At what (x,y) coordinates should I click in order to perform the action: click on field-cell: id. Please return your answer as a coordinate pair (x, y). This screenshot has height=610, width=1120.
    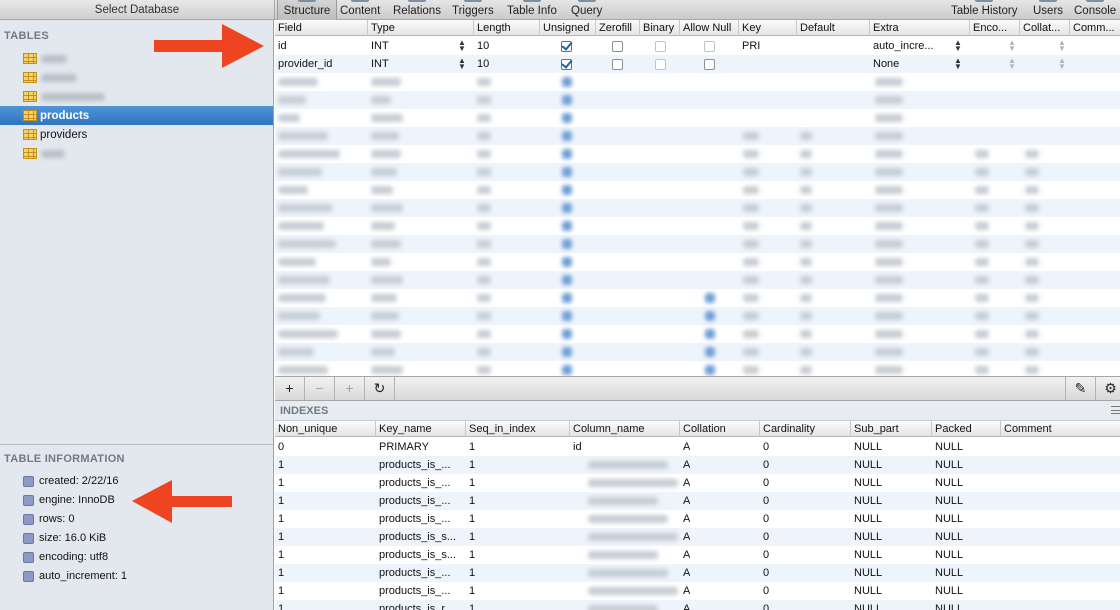
    Looking at the image, I should click on (321, 46).